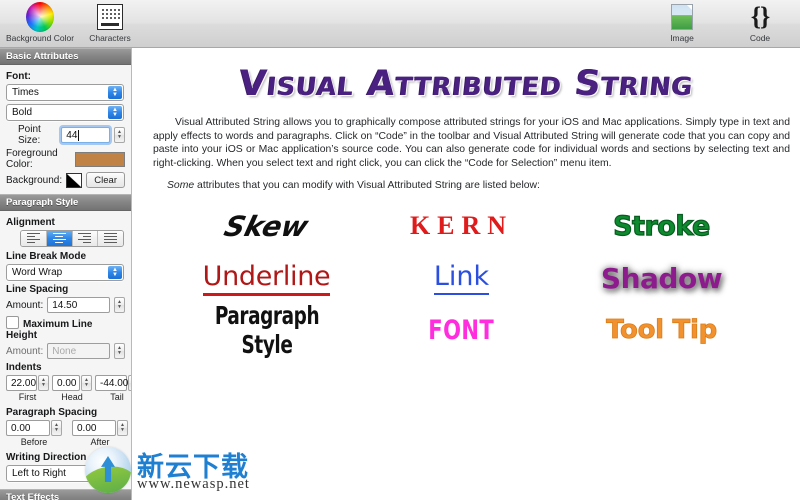 The height and width of the screenshot is (500, 800). I want to click on line-spacing-amount-value: 14.50, so click(65, 305).